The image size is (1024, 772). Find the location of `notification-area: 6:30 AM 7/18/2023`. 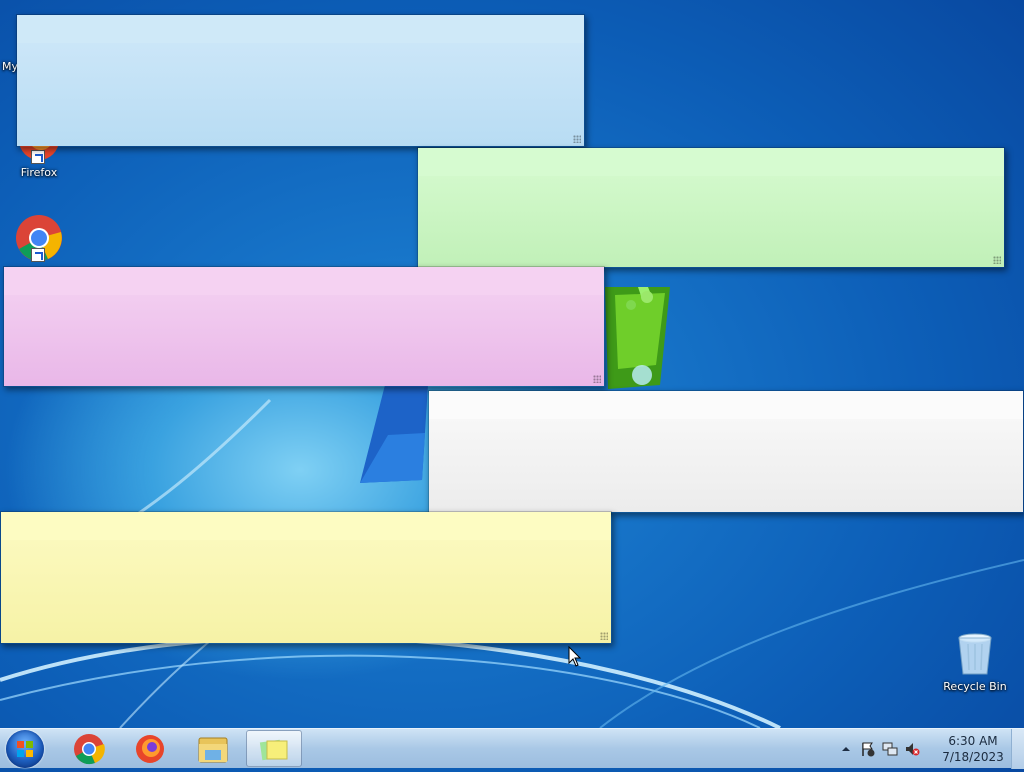

notification-area: 6:30 AM 7/18/2023 is located at coordinates (929, 749).